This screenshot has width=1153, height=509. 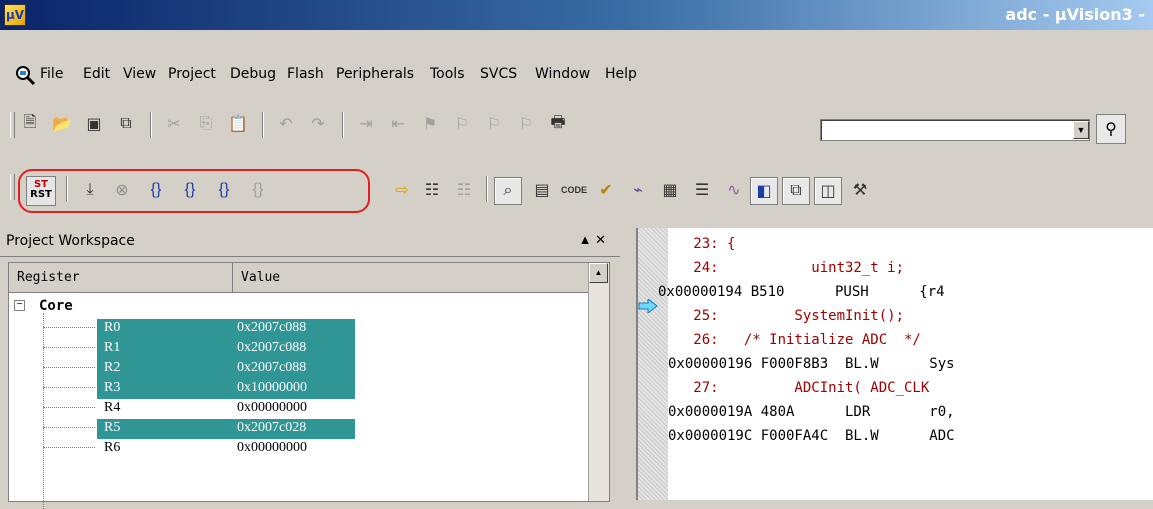 I want to click on code-line: 27: ADCInit( ADC_CLK, so click(x=798, y=388).